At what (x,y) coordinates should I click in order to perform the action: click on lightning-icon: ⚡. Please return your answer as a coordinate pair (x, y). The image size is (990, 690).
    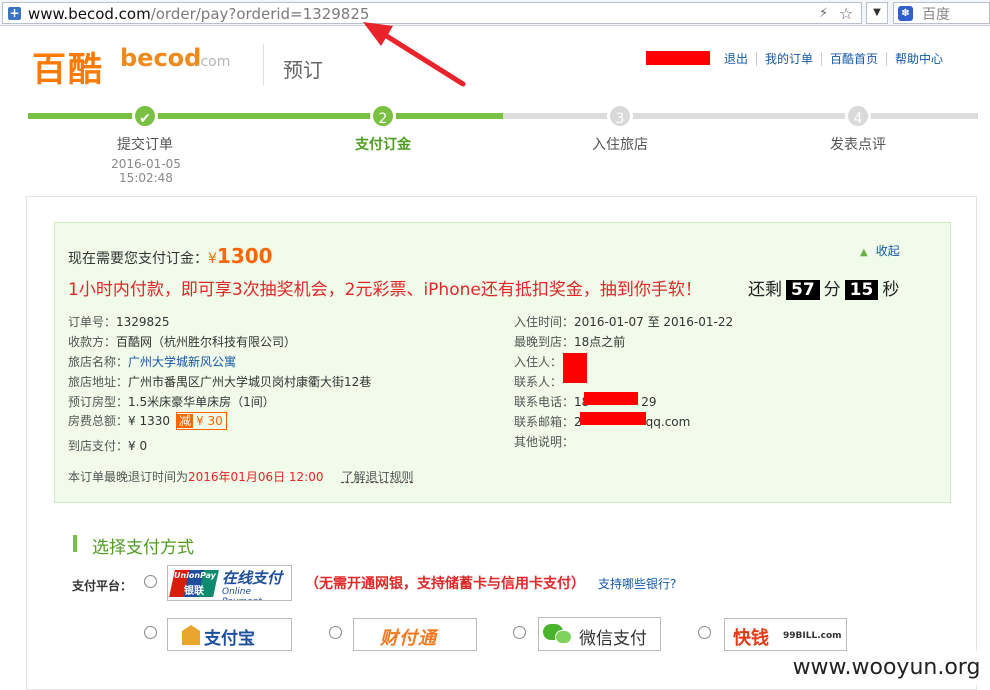
    Looking at the image, I should click on (823, 13).